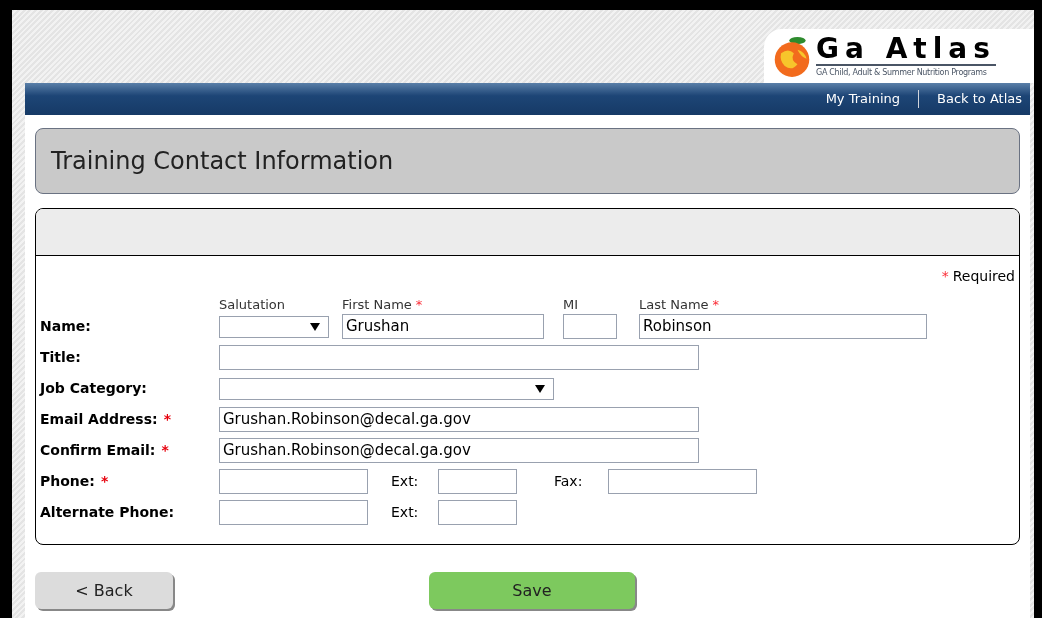 This screenshot has width=1042, height=618. Describe the element at coordinates (65, 326) in the screenshot. I see `field-label: Name:` at that location.